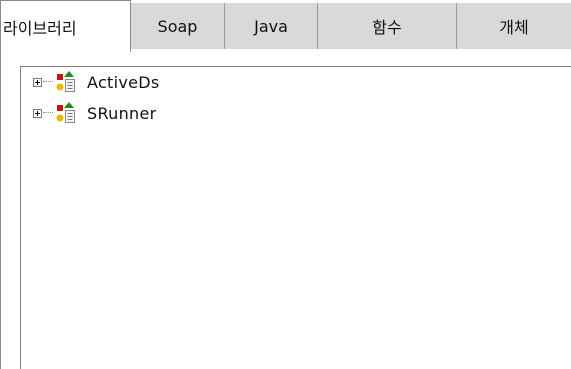  I want to click on tab-functions-label: 함수, so click(387, 27).